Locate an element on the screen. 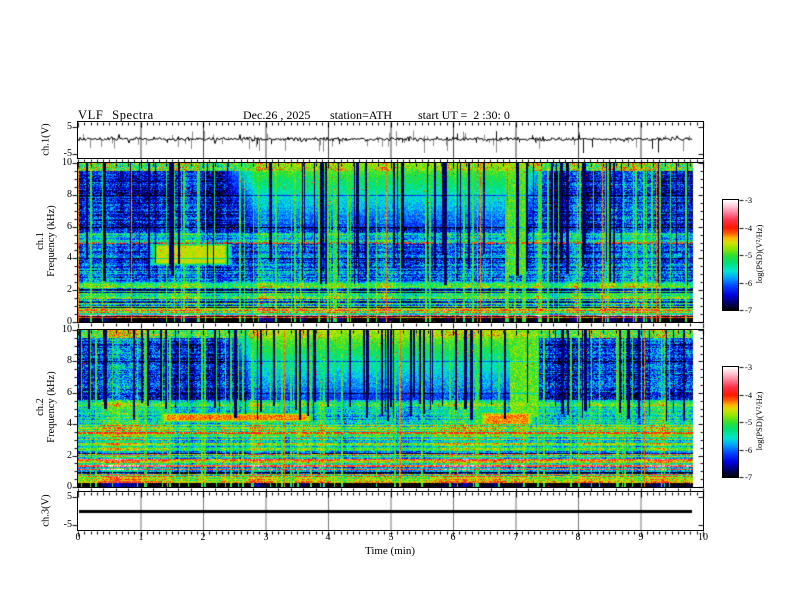 The image size is (792, 612). ch3-waveform-canvas is located at coordinates (390, 511).